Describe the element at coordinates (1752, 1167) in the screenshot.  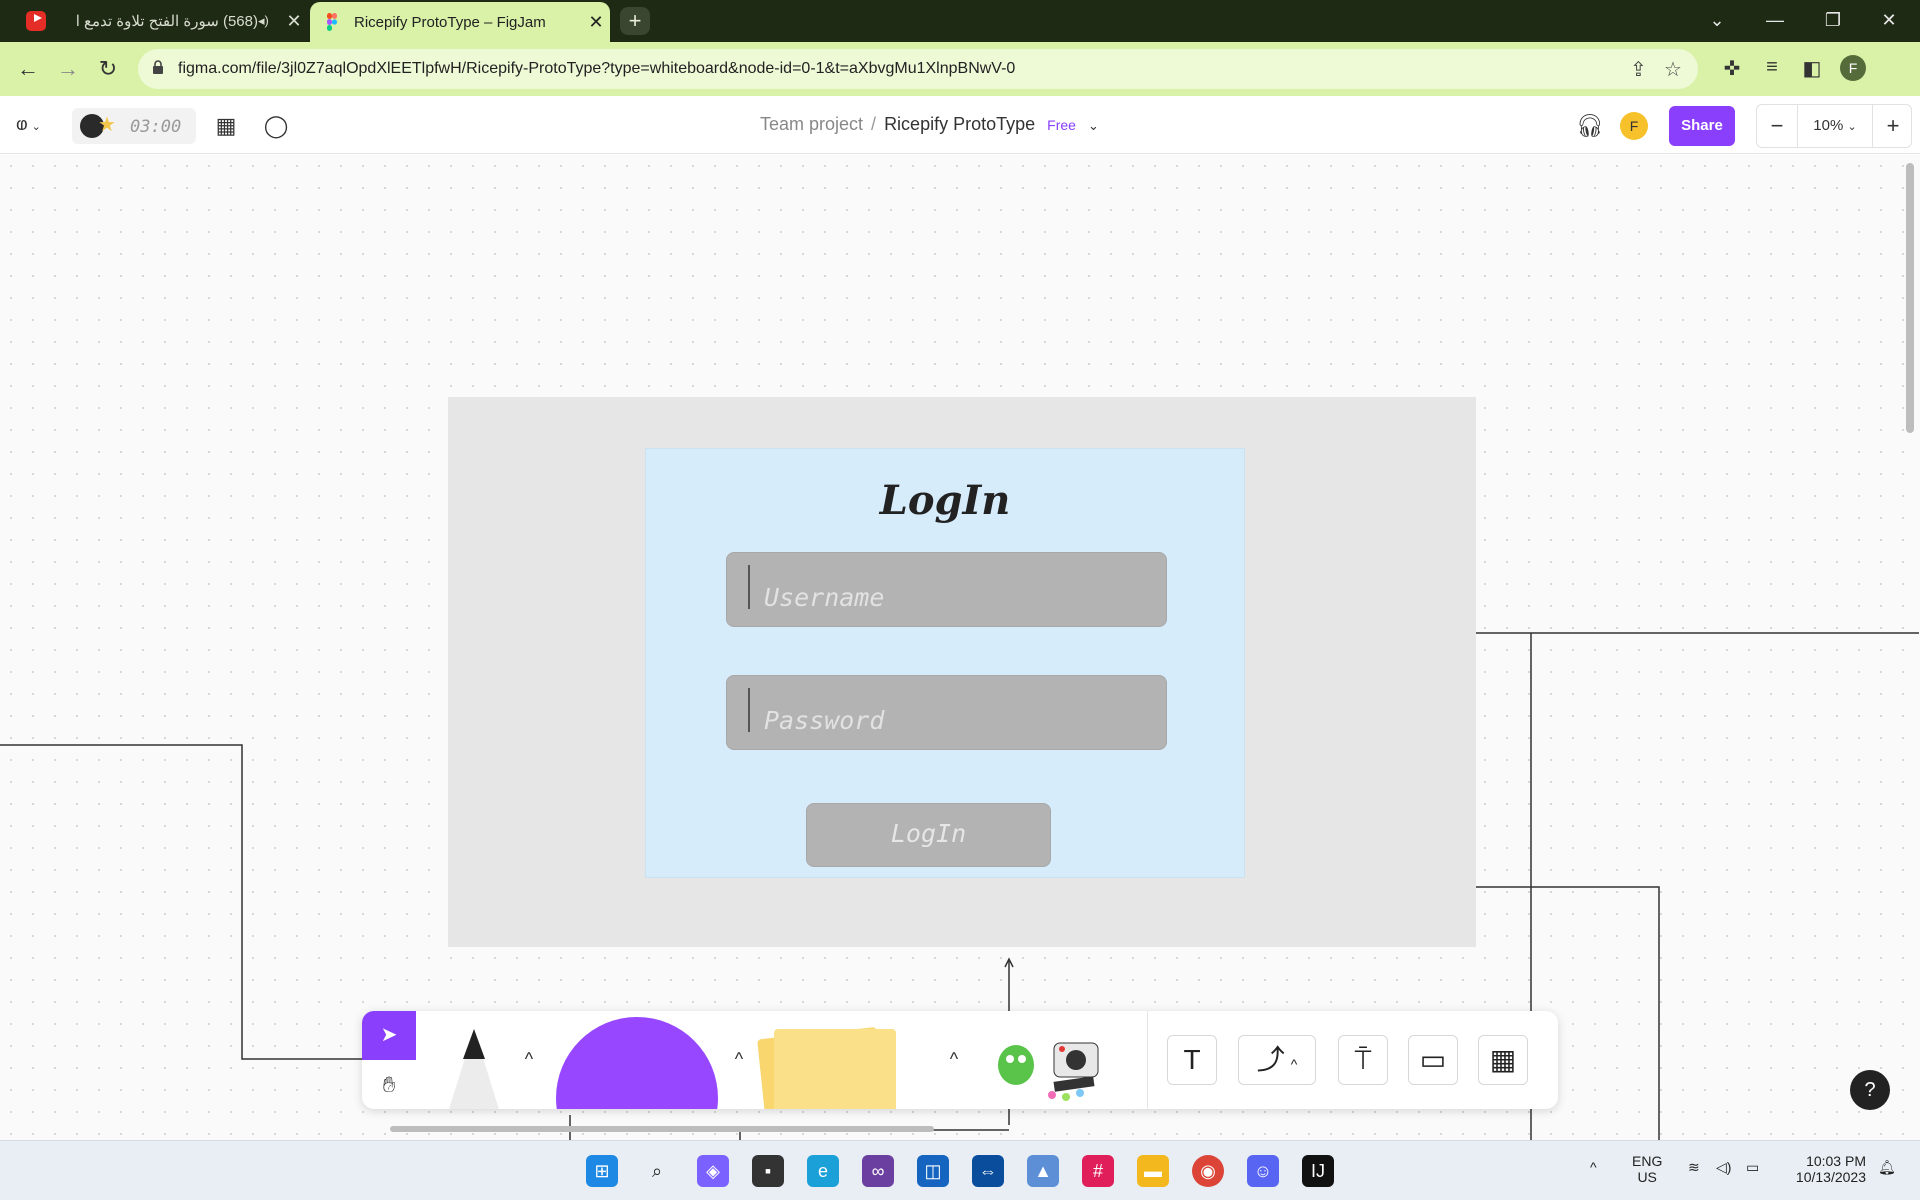
I see `battery-icon: ▭` at that location.